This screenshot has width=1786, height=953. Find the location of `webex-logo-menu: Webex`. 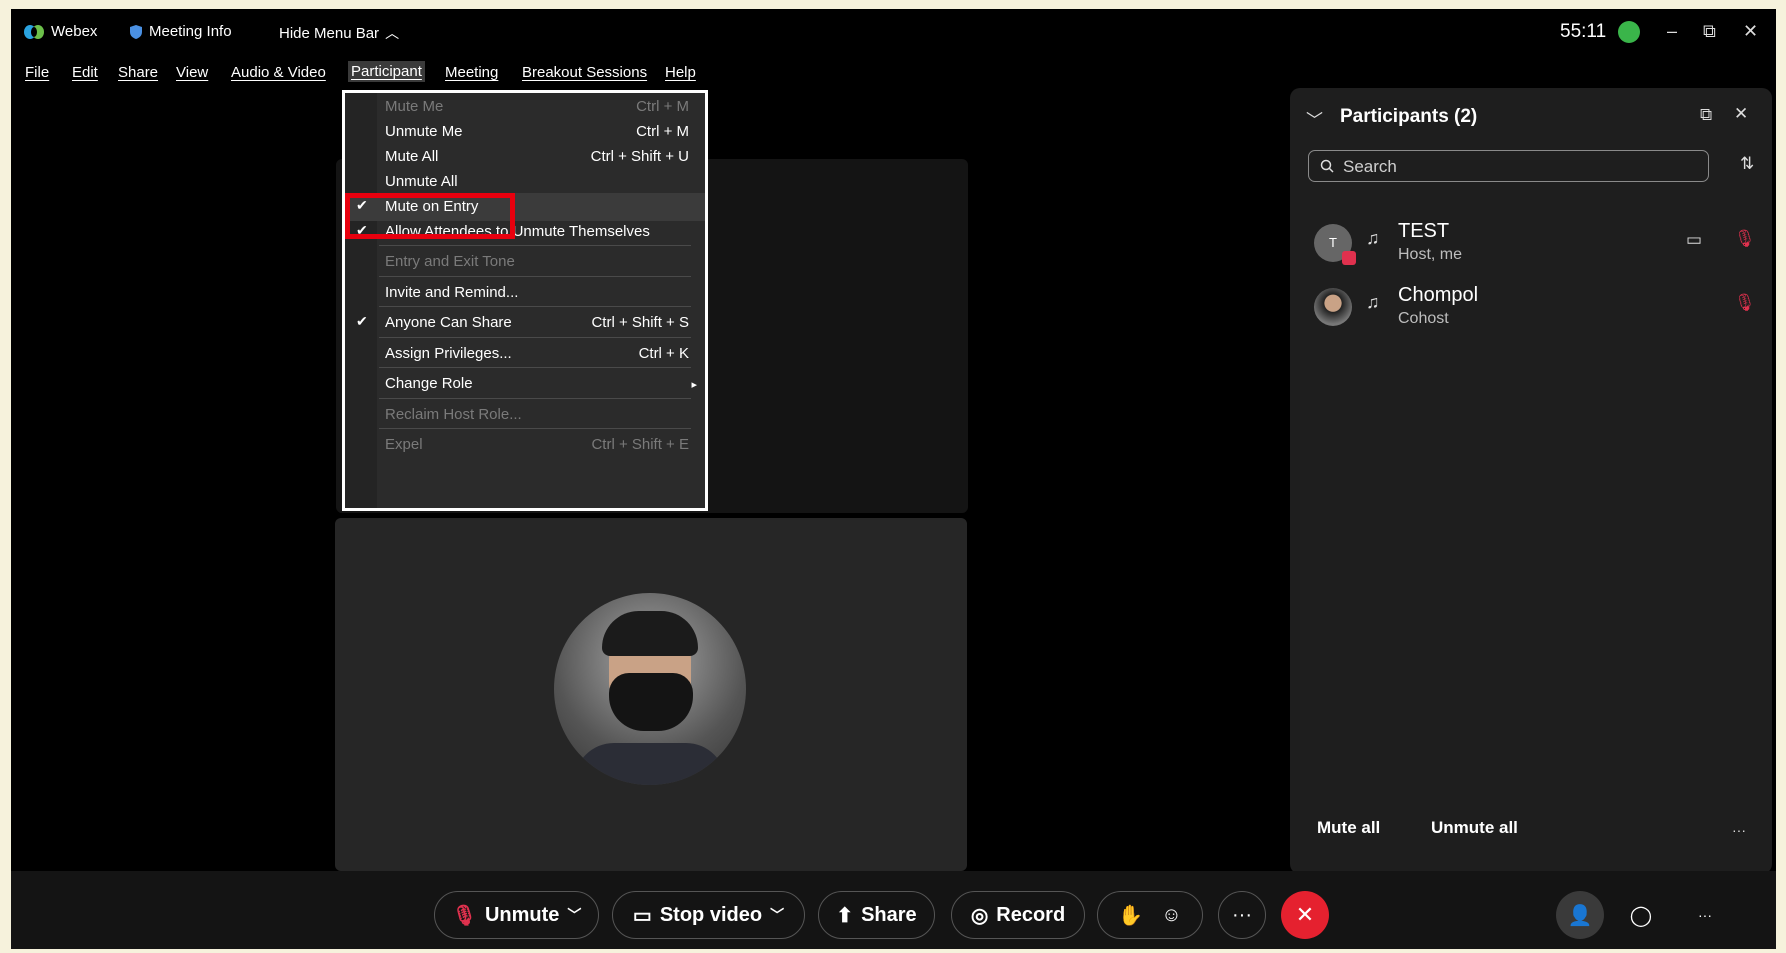

webex-logo-menu: Webex is located at coordinates (60, 31).